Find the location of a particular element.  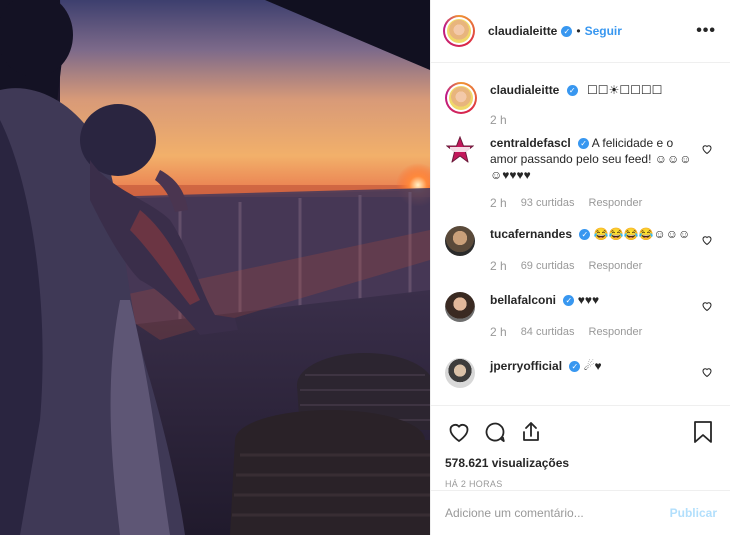

post-header: claudialeitte ✓ • Seguir ••• is located at coordinates (580, 31).